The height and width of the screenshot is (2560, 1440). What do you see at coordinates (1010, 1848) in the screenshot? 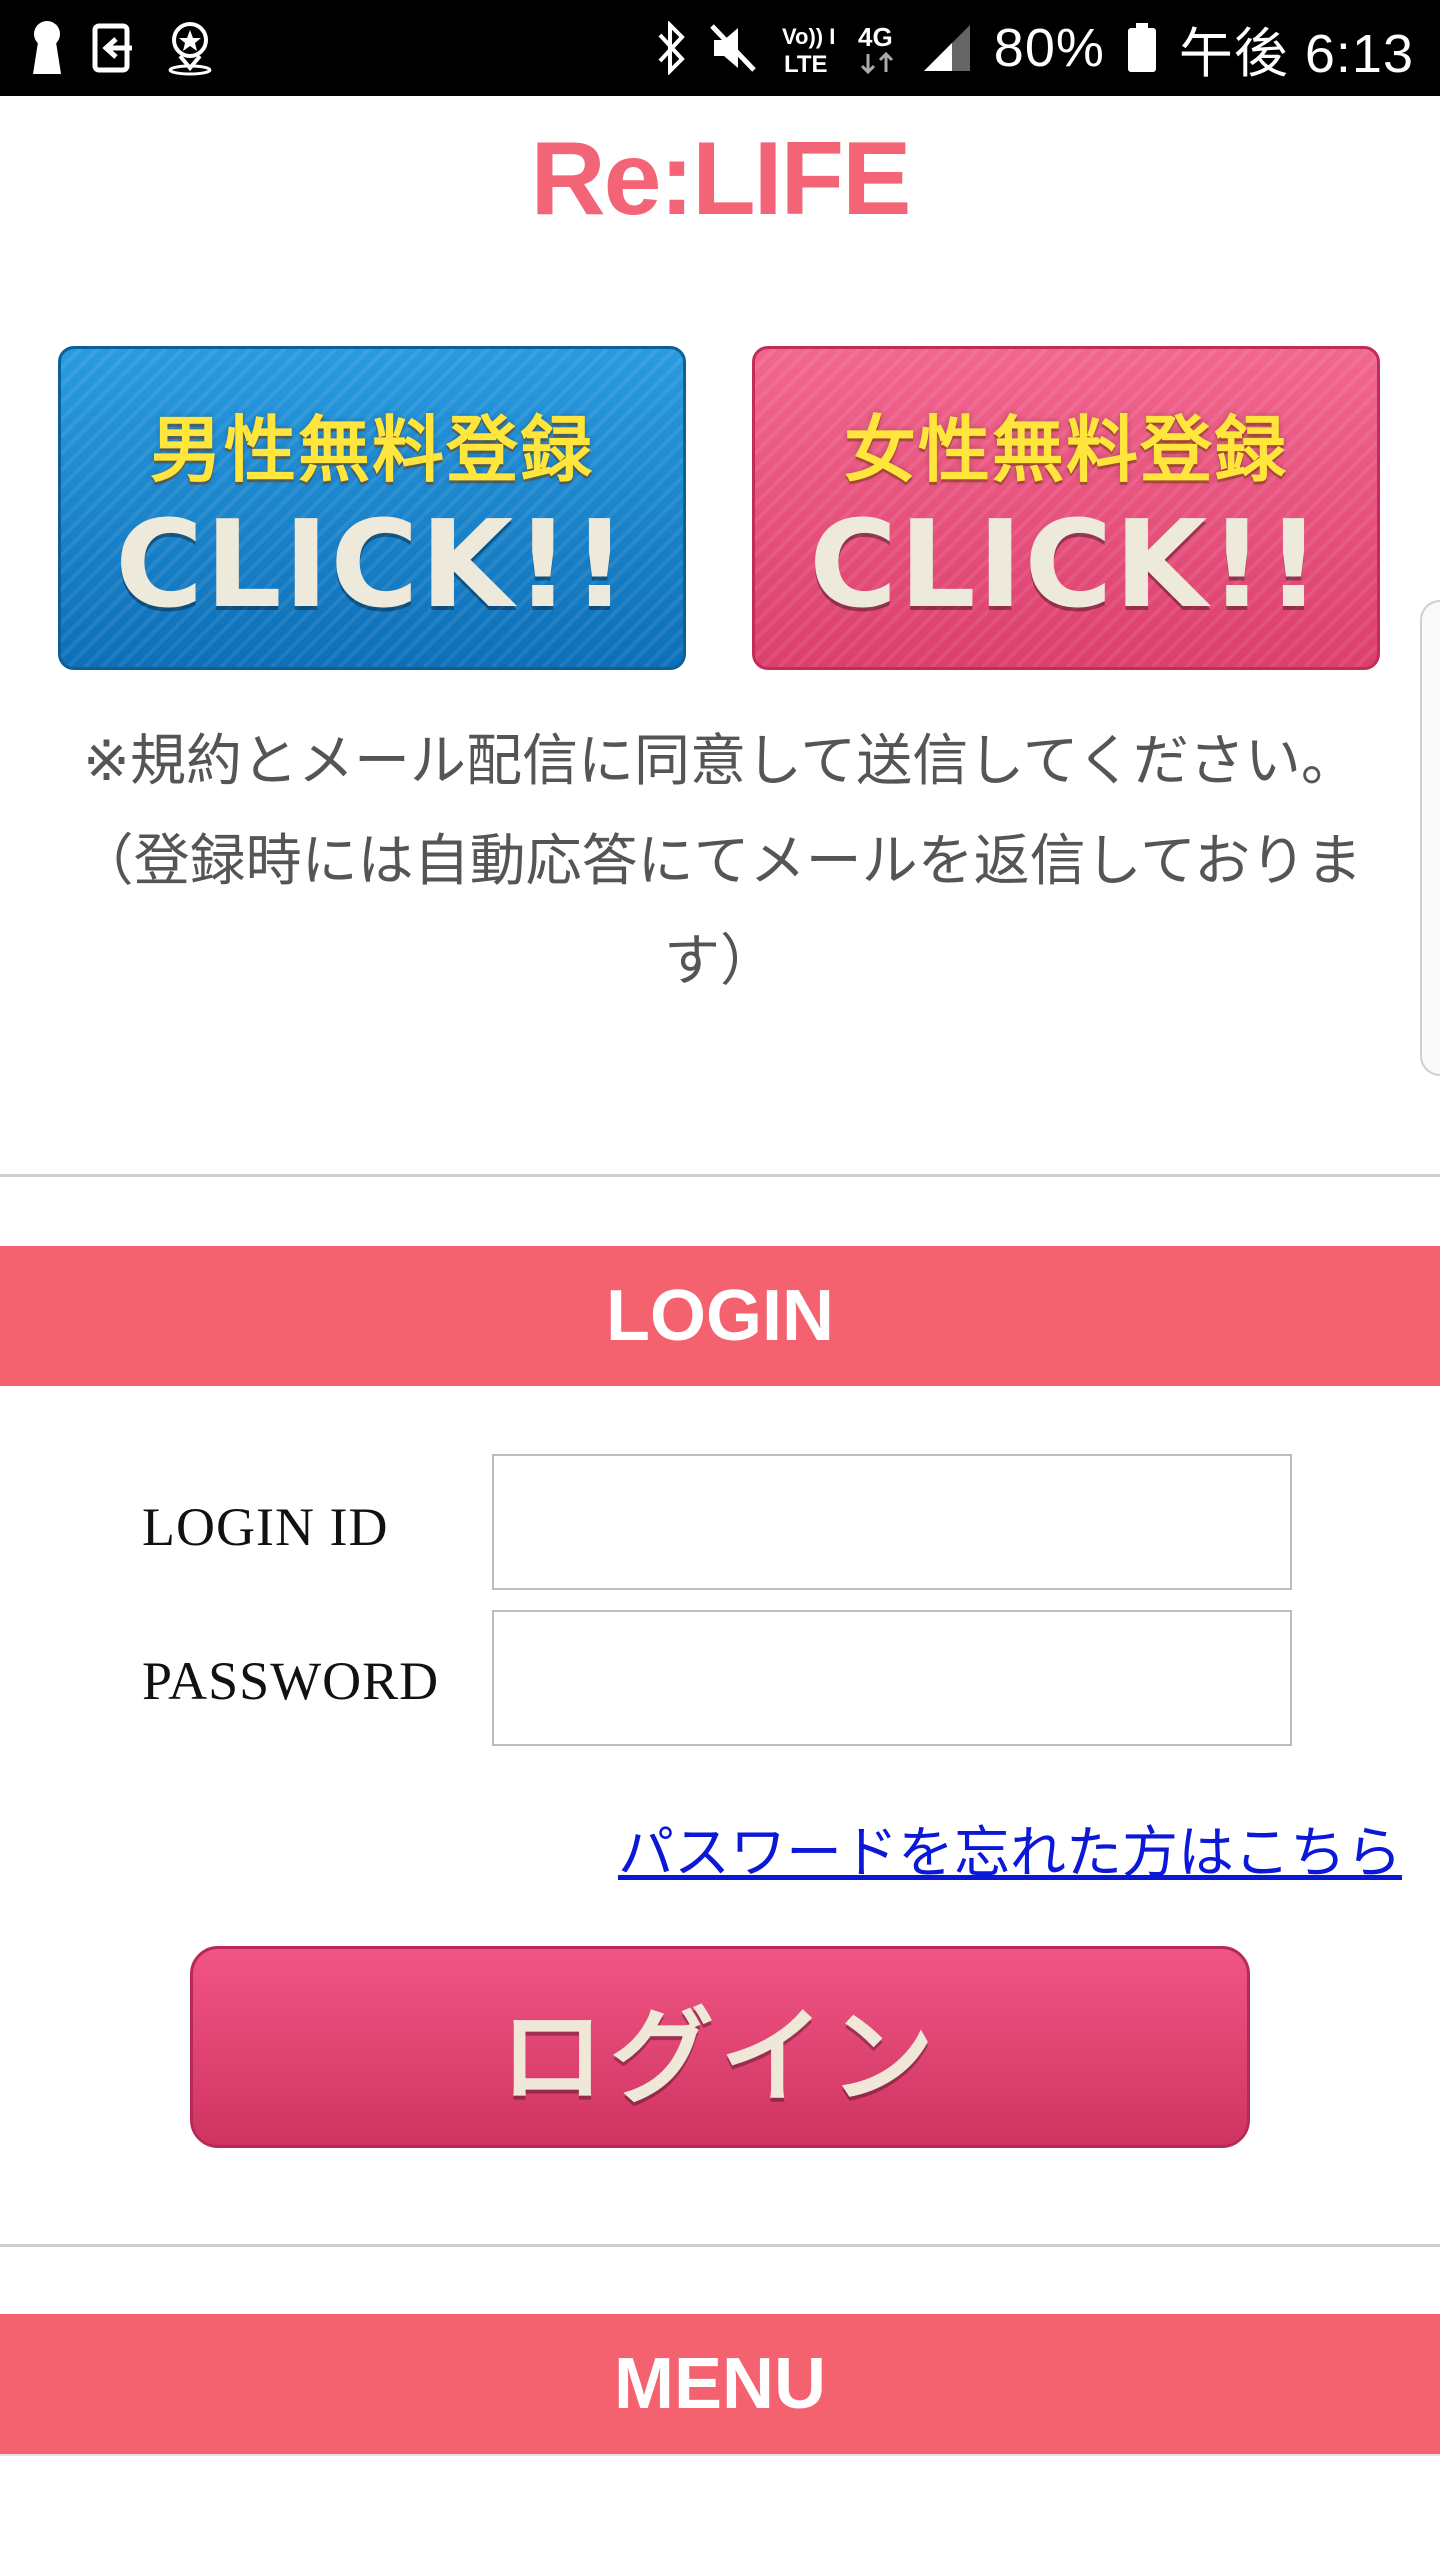
I see `forgot-password-link: パスワードを忘れた方はこちら` at bounding box center [1010, 1848].